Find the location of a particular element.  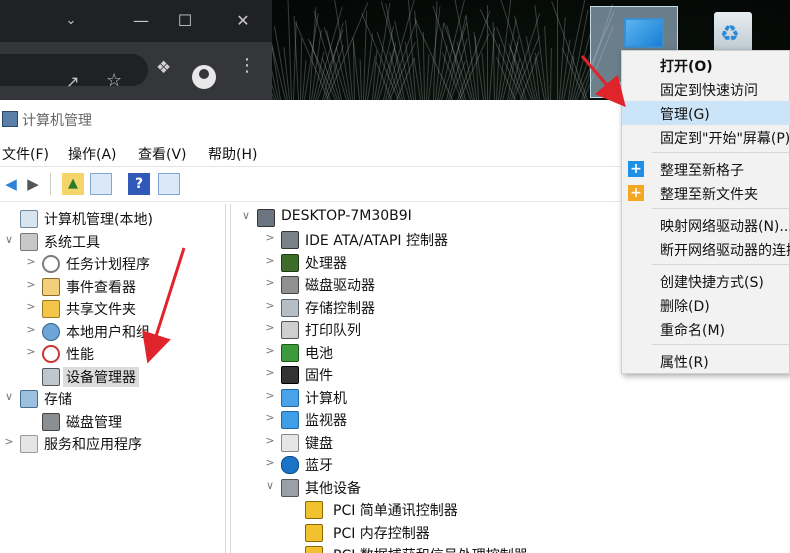

menu-help: 帮助(H) is located at coordinates (232, 154).